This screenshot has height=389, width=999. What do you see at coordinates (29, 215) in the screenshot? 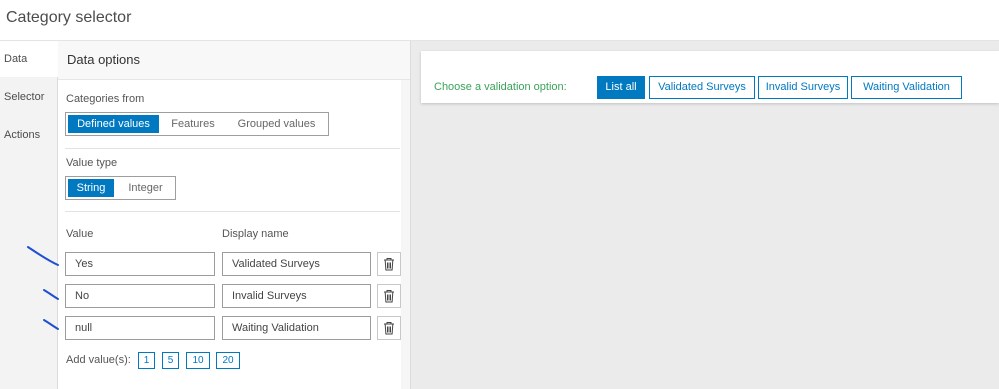
I see `side-tabs: Data Selector Actions` at bounding box center [29, 215].